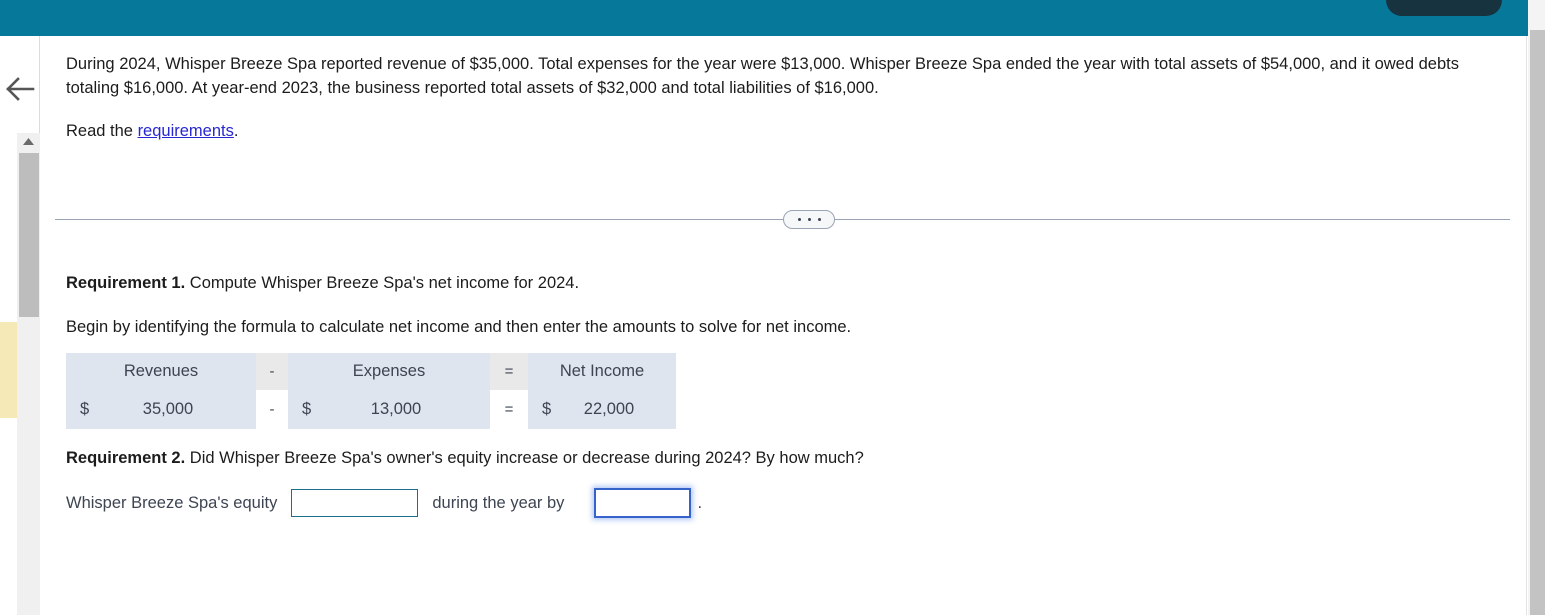  What do you see at coordinates (509, 371) in the screenshot?
I see `header-operator-equals: =` at bounding box center [509, 371].